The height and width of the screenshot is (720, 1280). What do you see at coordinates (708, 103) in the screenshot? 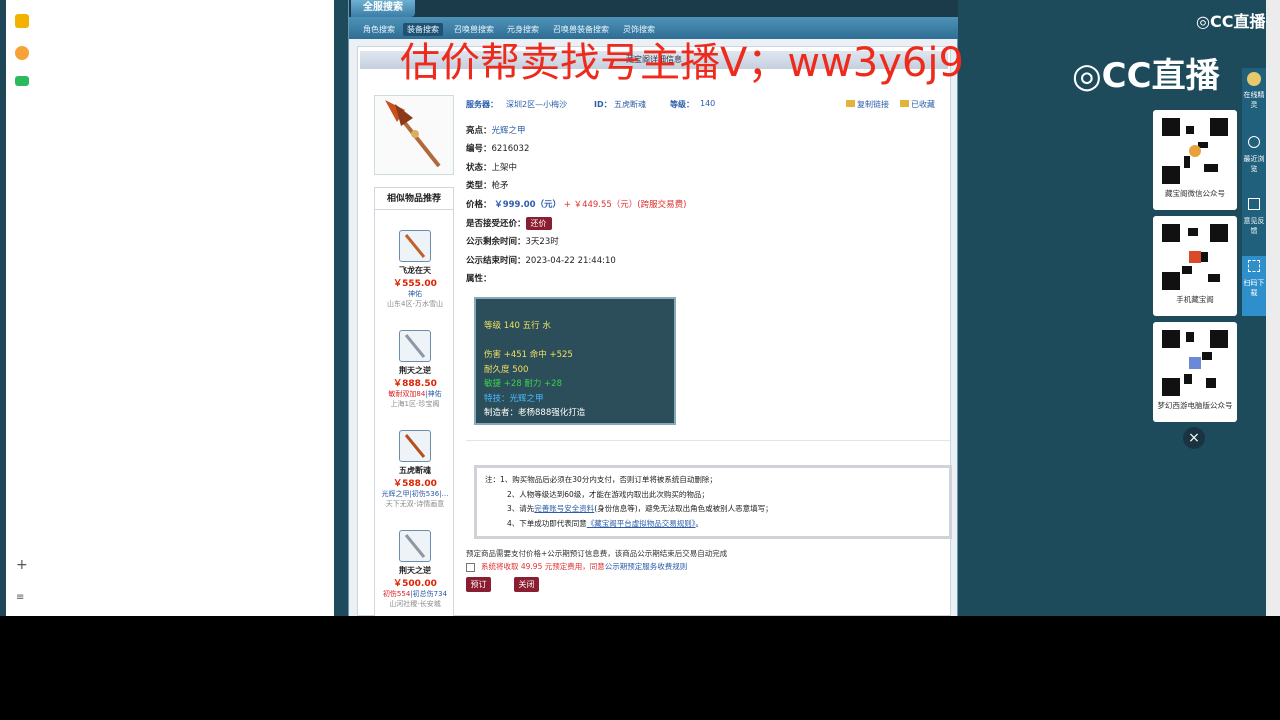
I see `level-value: 140` at bounding box center [708, 103].